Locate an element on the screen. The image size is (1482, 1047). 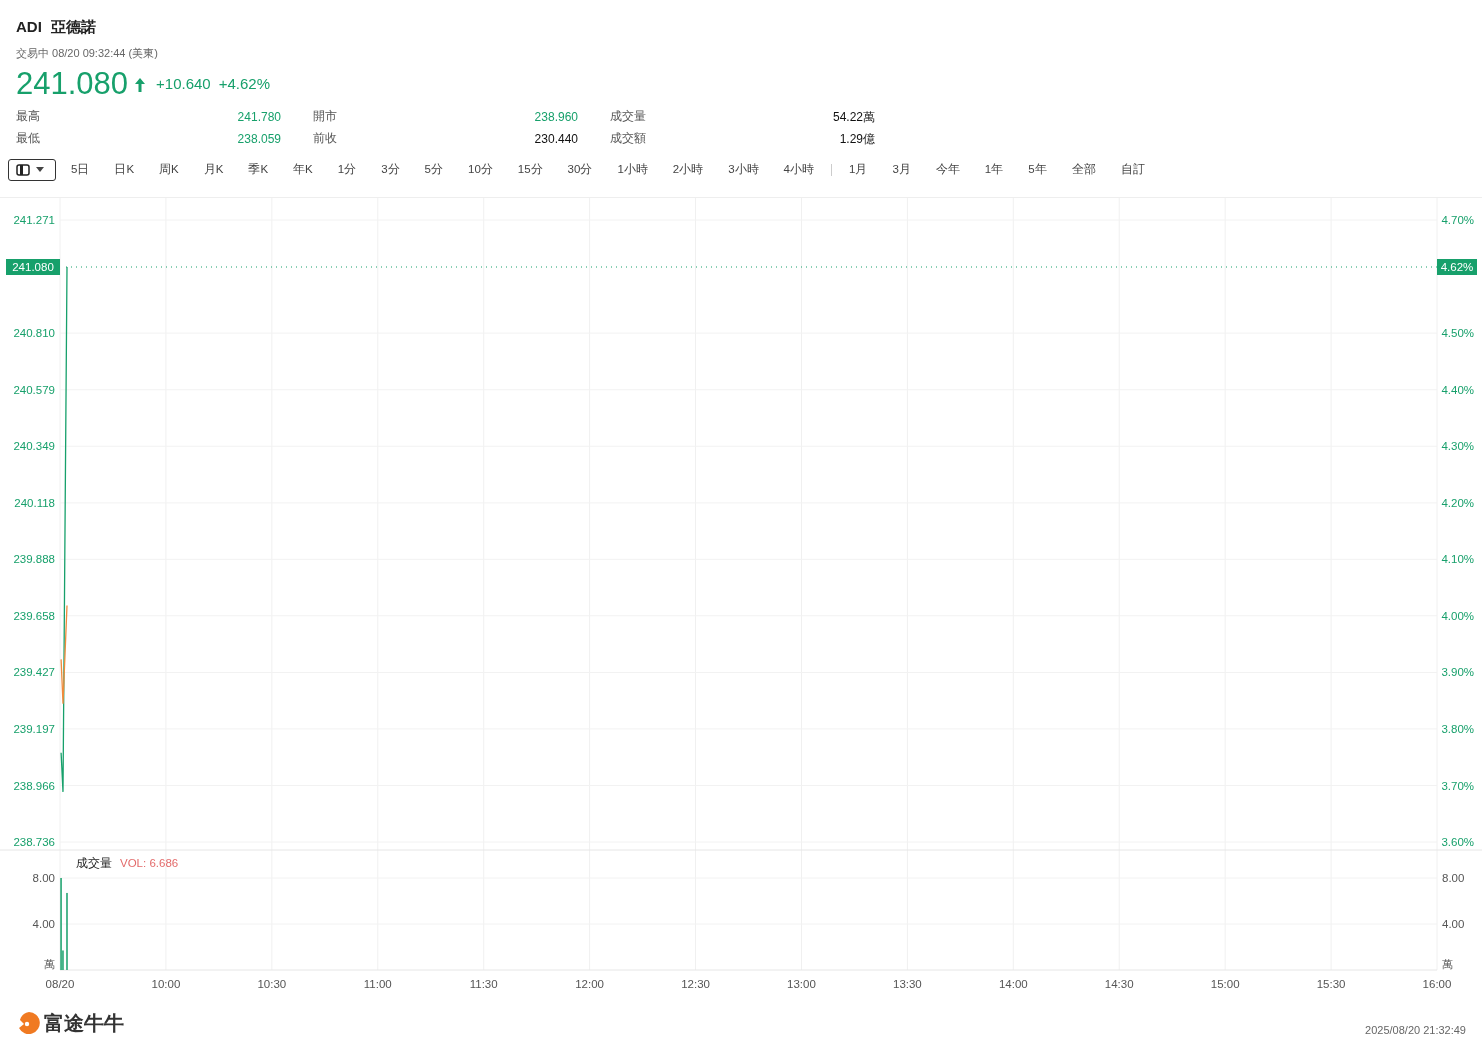
y-axis-label: 240.118 is located at coordinates (34, 502).